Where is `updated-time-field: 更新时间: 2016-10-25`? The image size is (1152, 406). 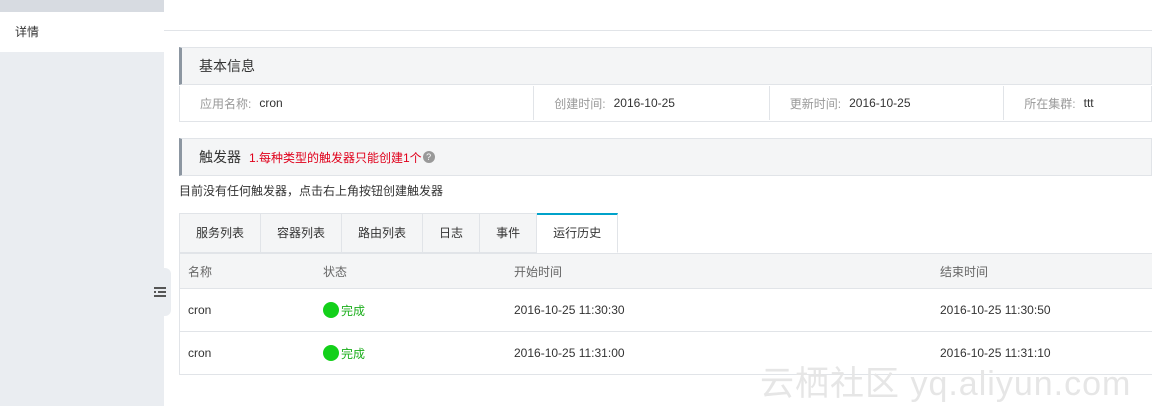 updated-time-field: 更新时间: 2016-10-25 is located at coordinates (887, 103).